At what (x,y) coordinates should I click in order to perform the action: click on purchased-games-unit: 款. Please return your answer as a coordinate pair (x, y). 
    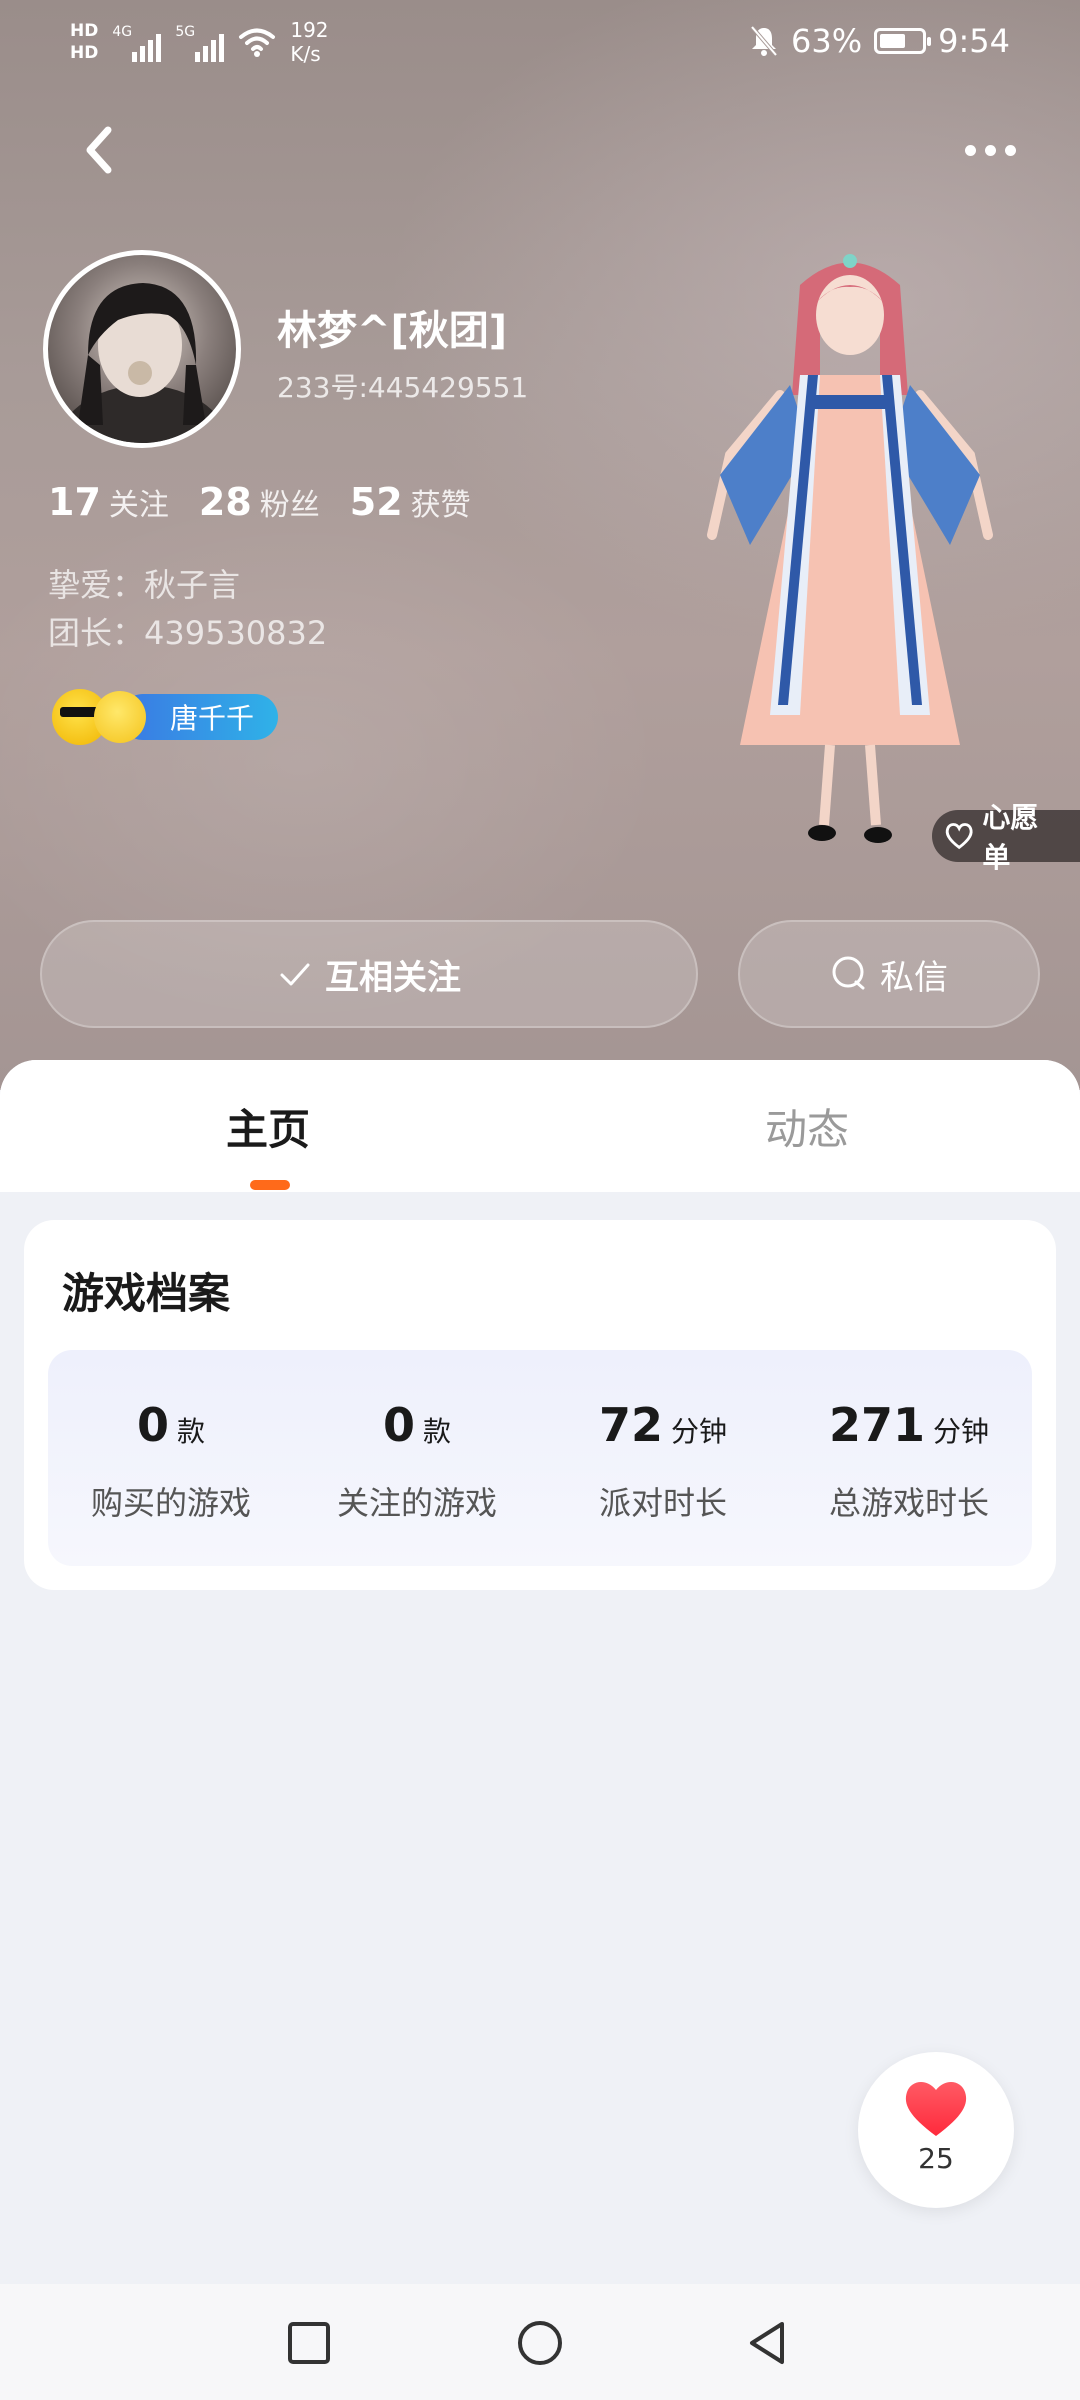
    Looking at the image, I should click on (191, 1431).